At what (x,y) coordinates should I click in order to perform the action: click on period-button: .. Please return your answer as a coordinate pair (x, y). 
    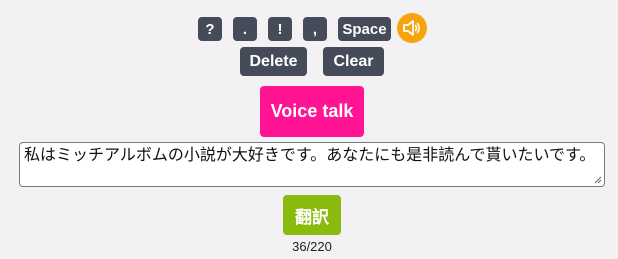
    Looking at the image, I should click on (245, 29).